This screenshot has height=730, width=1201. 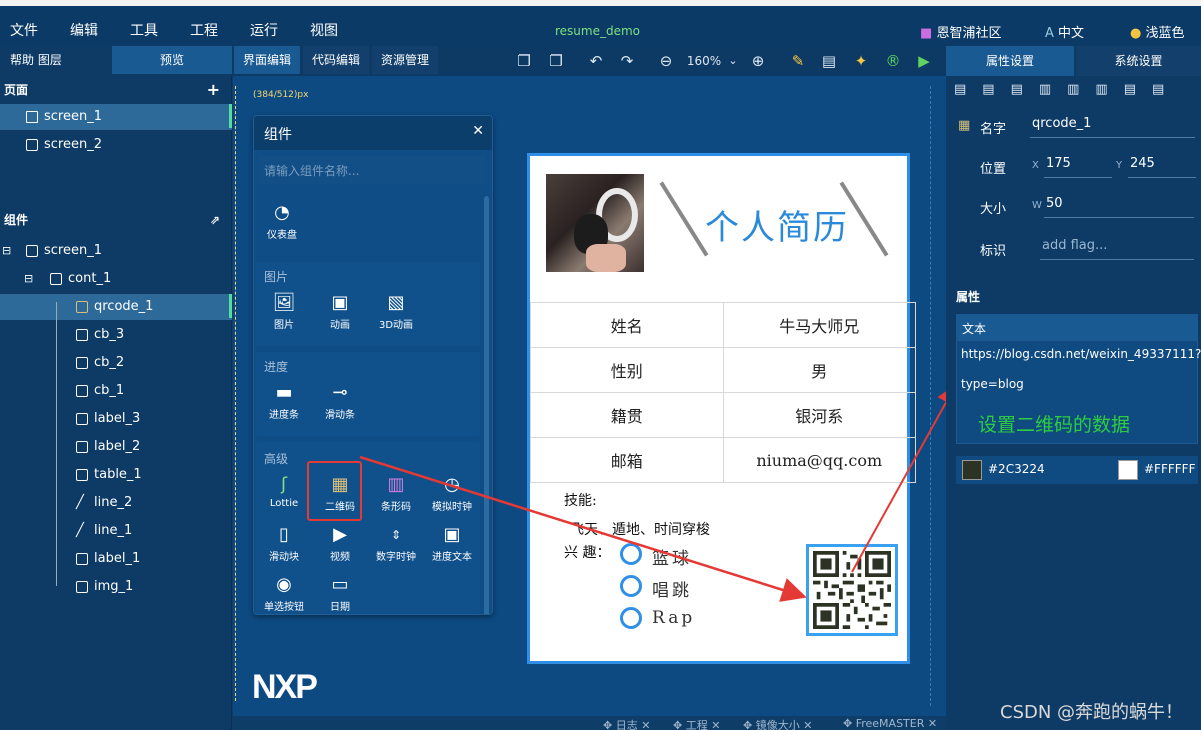 I want to click on attributes-title: 属性, so click(x=968, y=297).